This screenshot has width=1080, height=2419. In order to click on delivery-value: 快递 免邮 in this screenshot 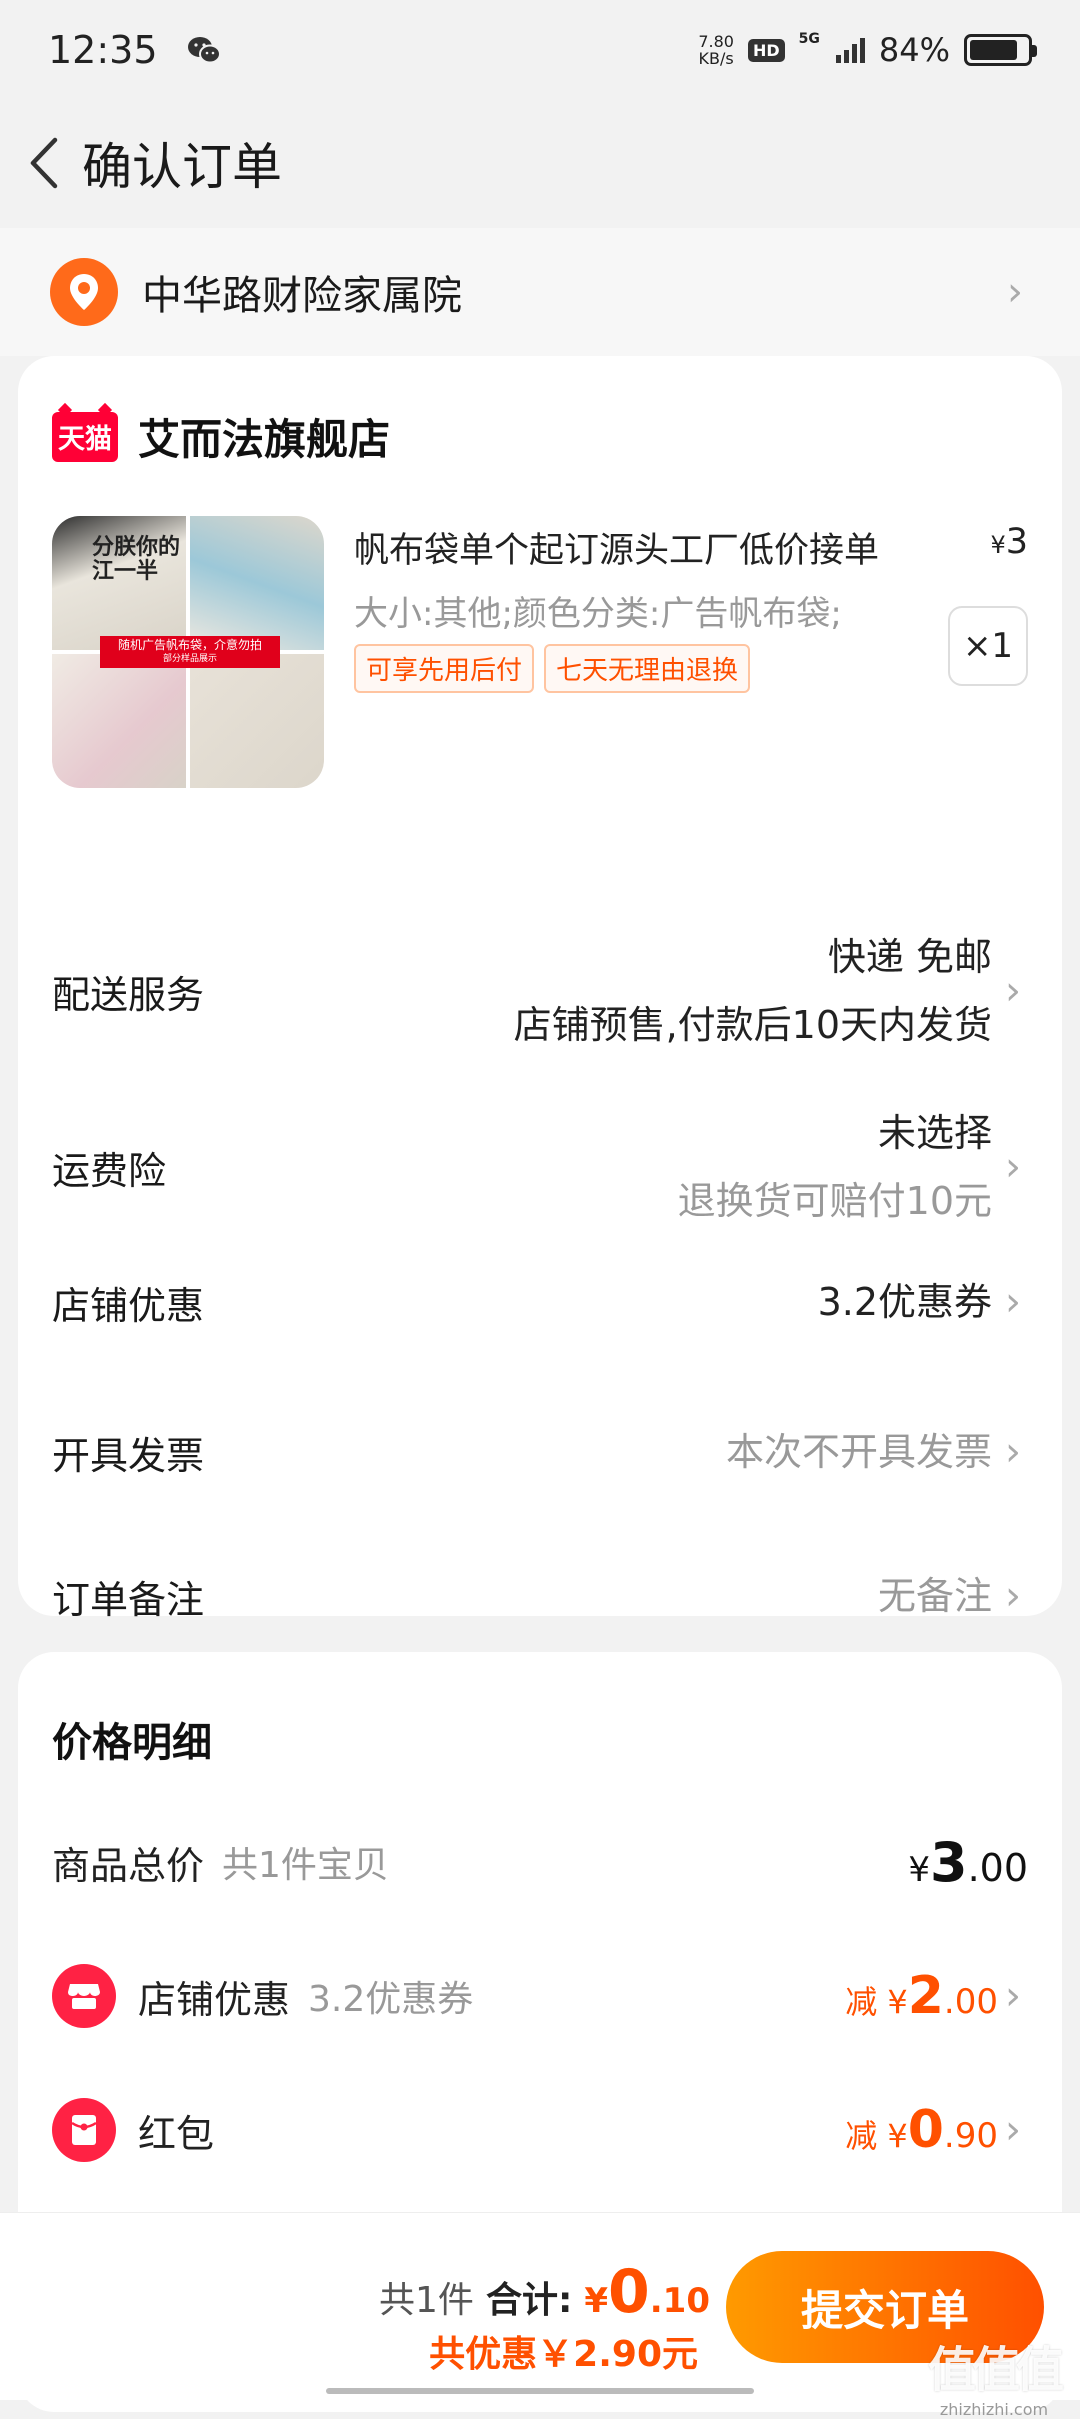, I will do `click(909, 957)`.